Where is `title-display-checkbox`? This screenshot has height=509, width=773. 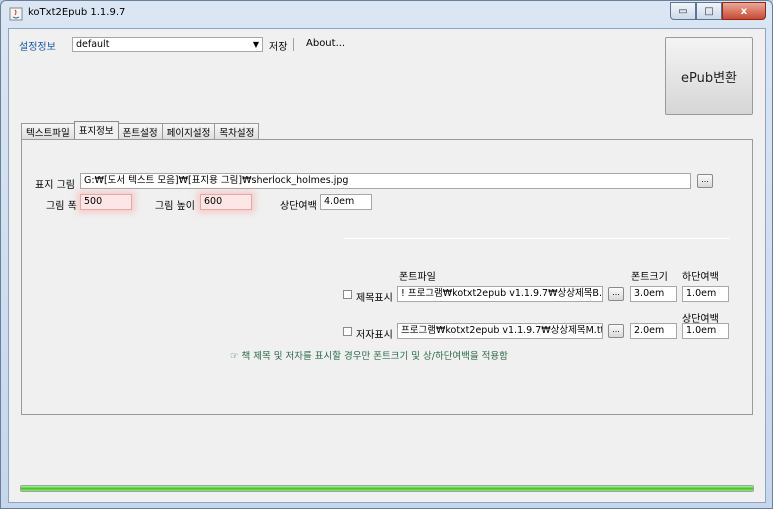
title-display-checkbox is located at coordinates (347, 294).